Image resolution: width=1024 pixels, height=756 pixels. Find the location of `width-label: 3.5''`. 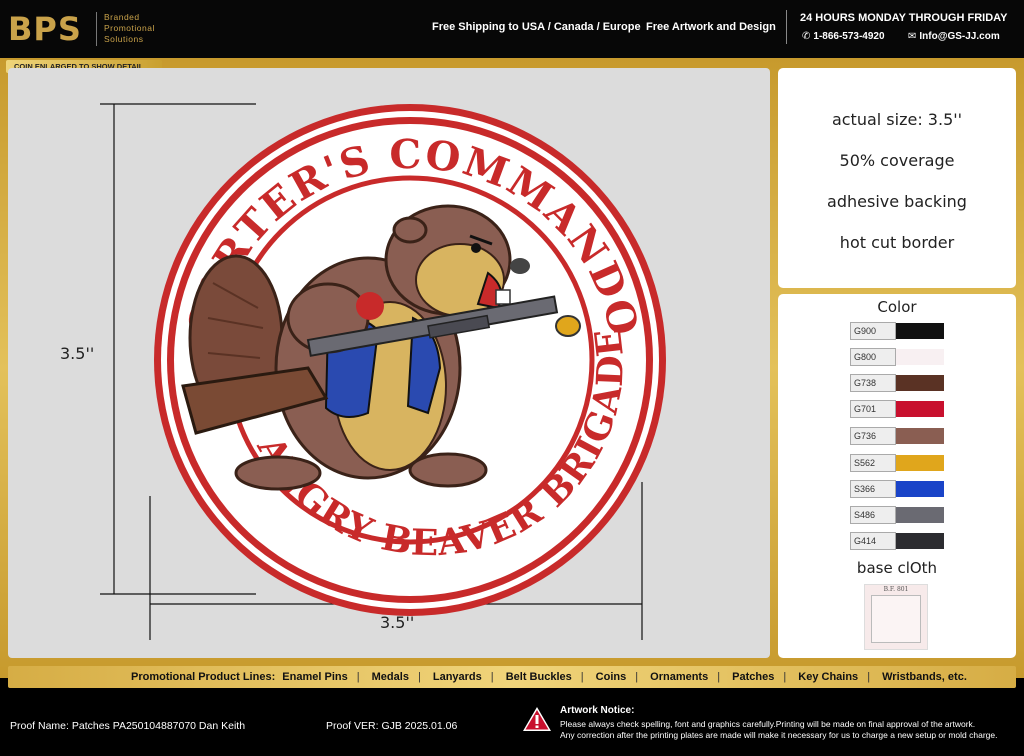

width-label: 3.5'' is located at coordinates (397, 622).